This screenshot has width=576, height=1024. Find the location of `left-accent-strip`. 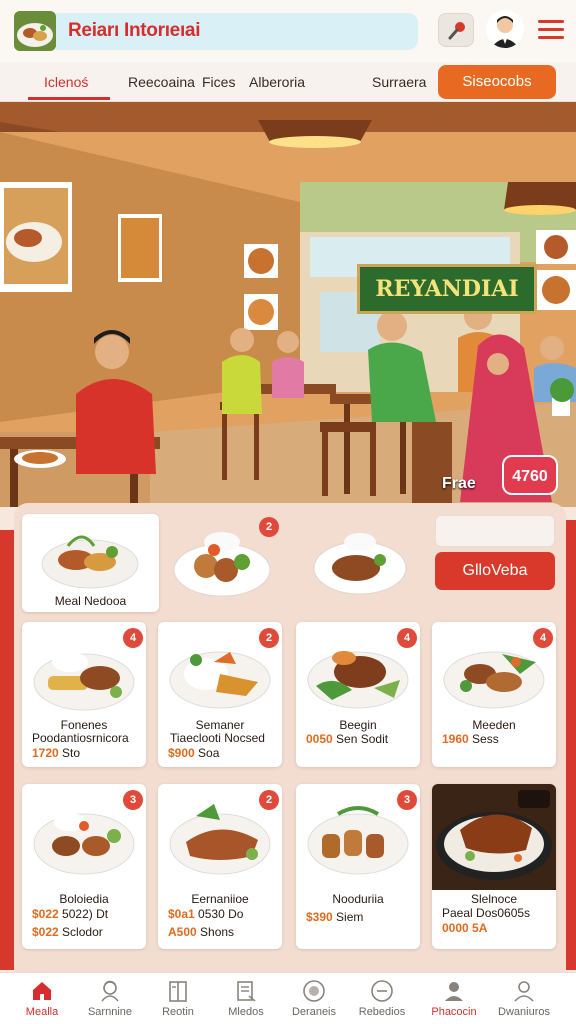

left-accent-strip is located at coordinates (7, 750).